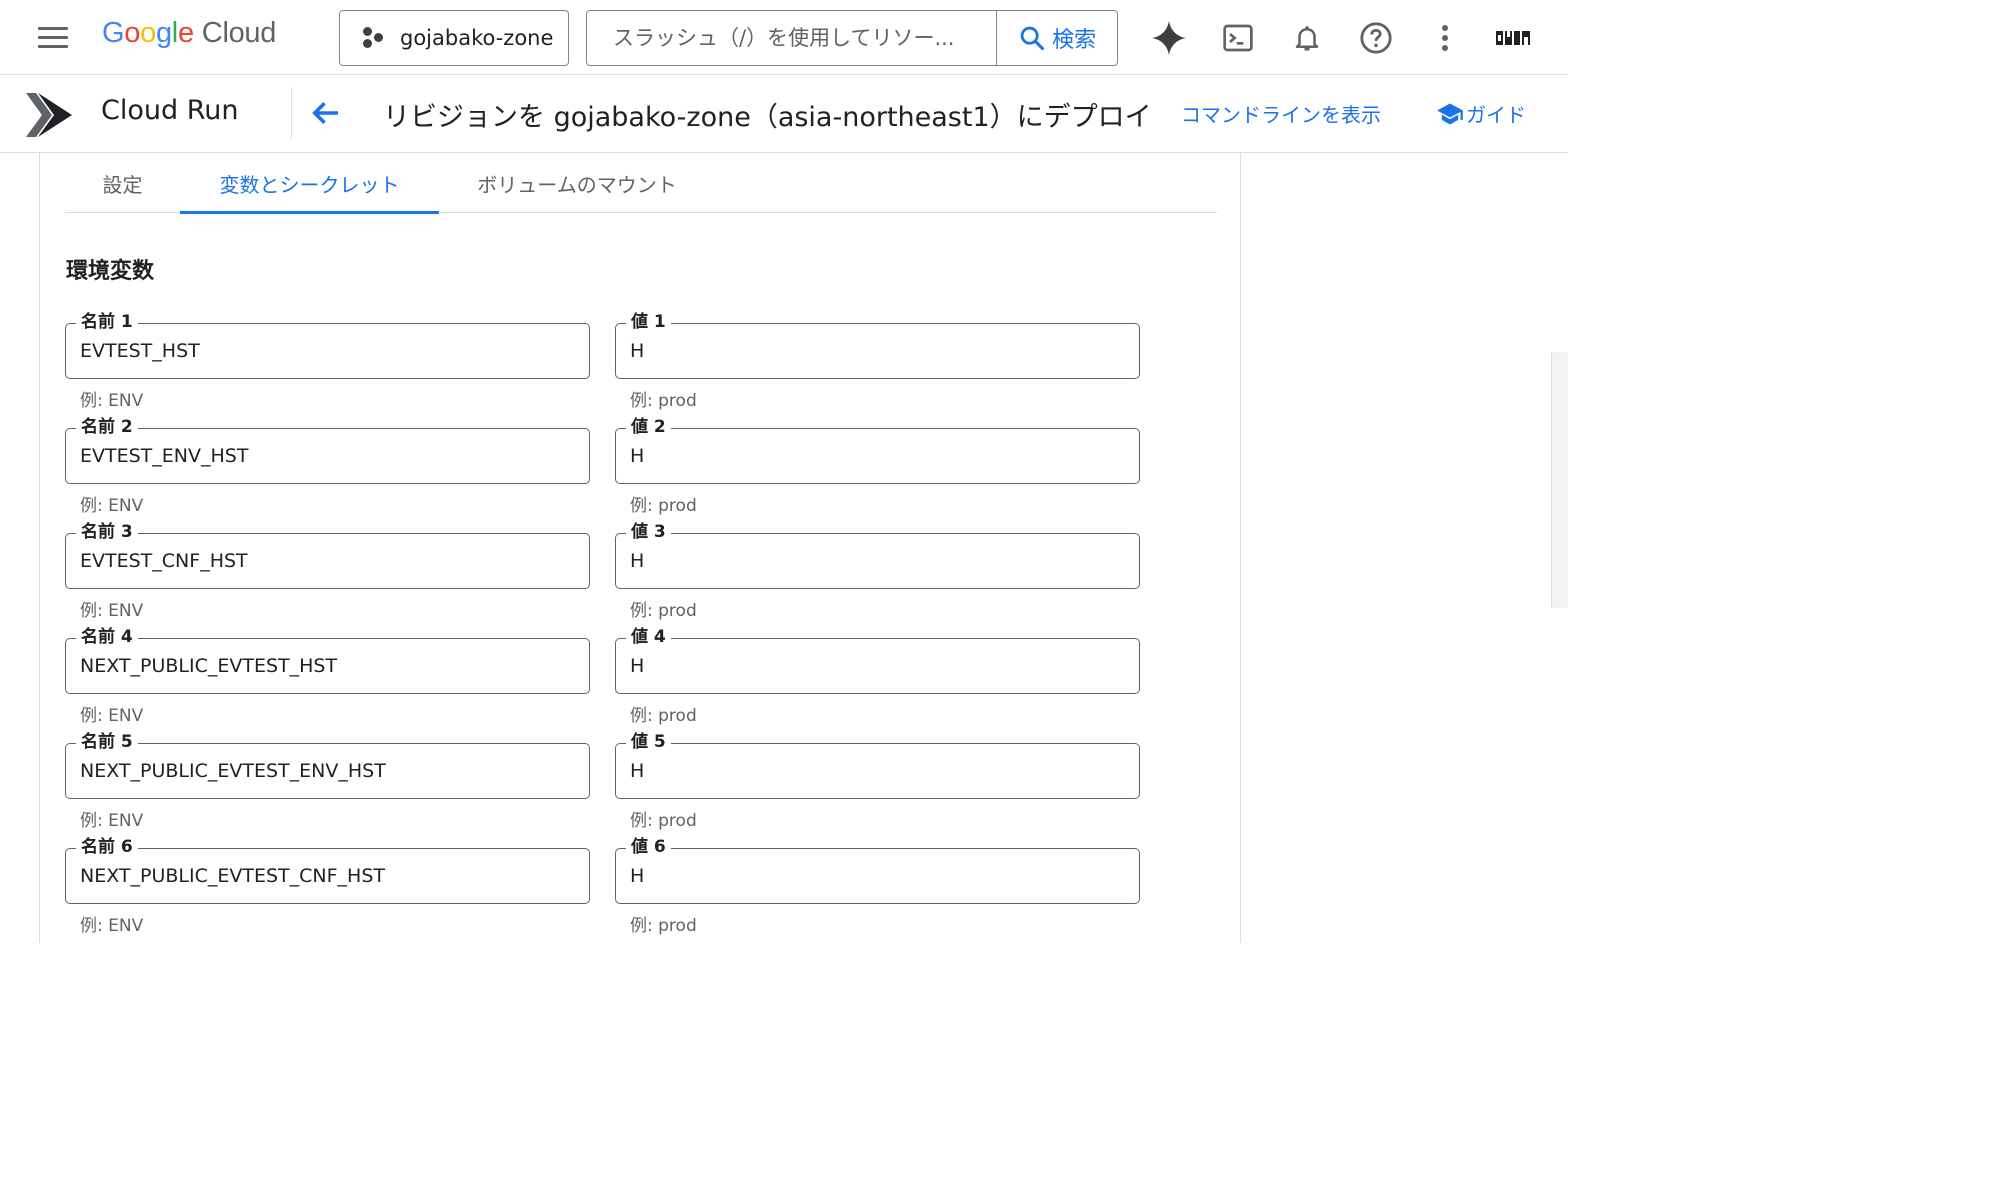  Describe the element at coordinates (309, 183) in the screenshot. I see `tab-variables-secrets: 変数とシークレット` at that location.